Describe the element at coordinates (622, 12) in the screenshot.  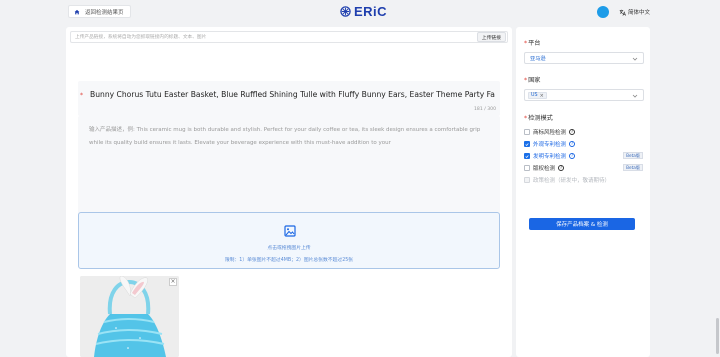
I see `translate-icon` at that location.